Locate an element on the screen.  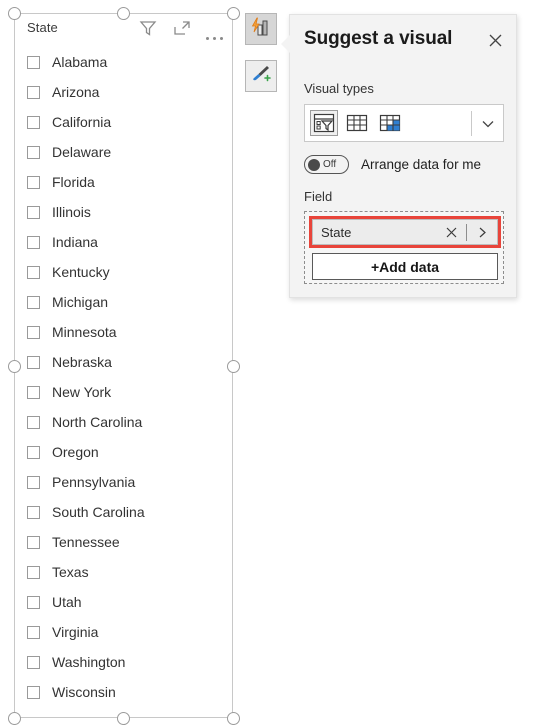
slicer-item-label: Washington is located at coordinates (89, 662).